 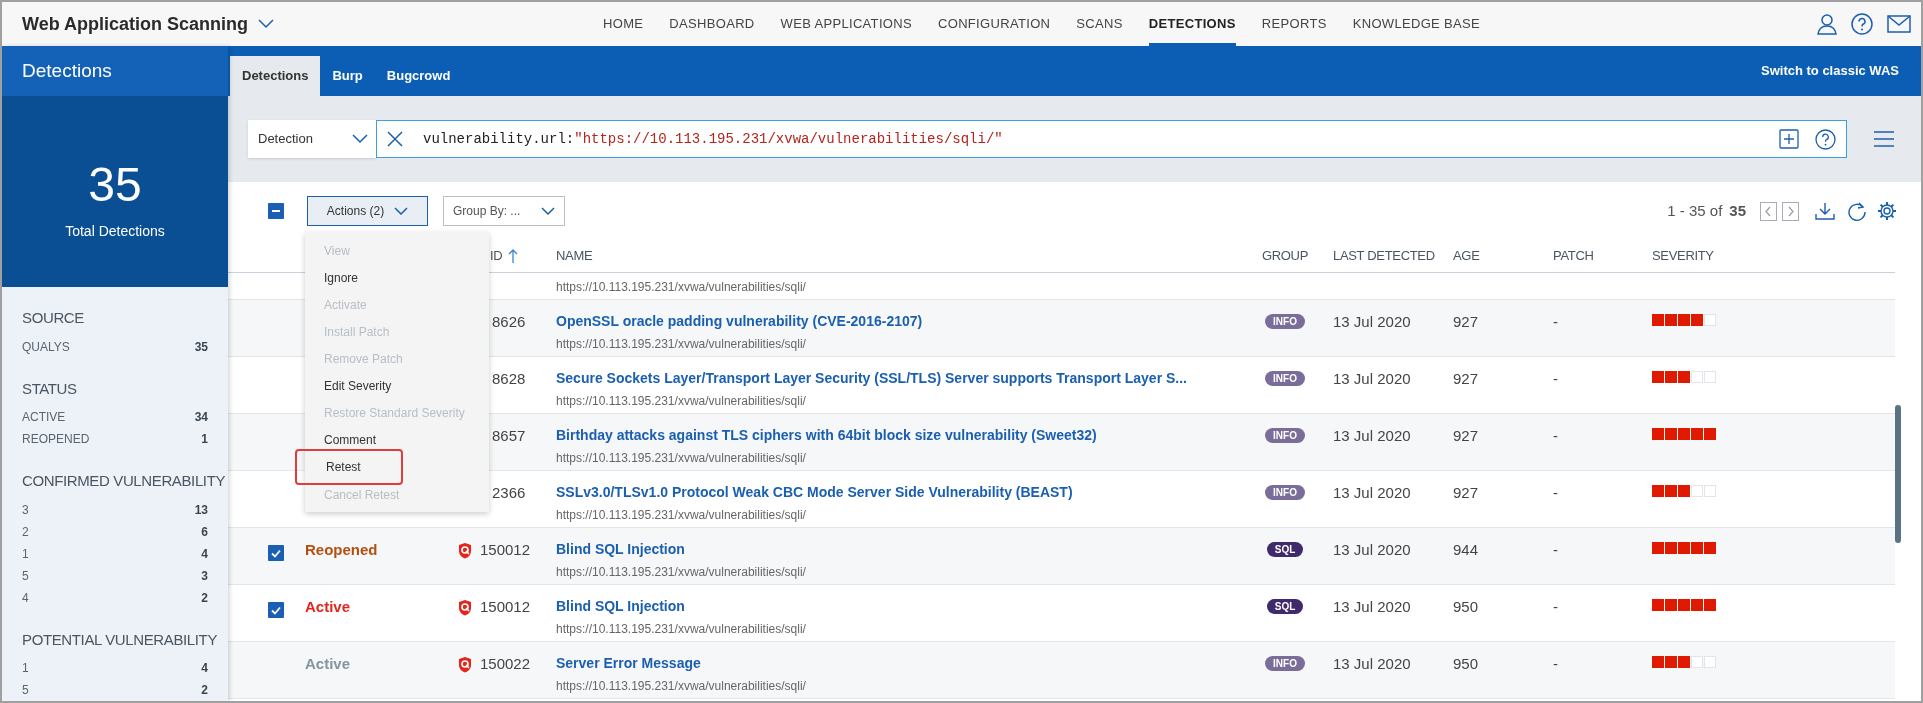 What do you see at coordinates (1111, 139) in the screenshot?
I see `query-field: vulnerability.url:"https://10.113.195.231/xvwa/vulnerabilities/sqli/"` at bounding box center [1111, 139].